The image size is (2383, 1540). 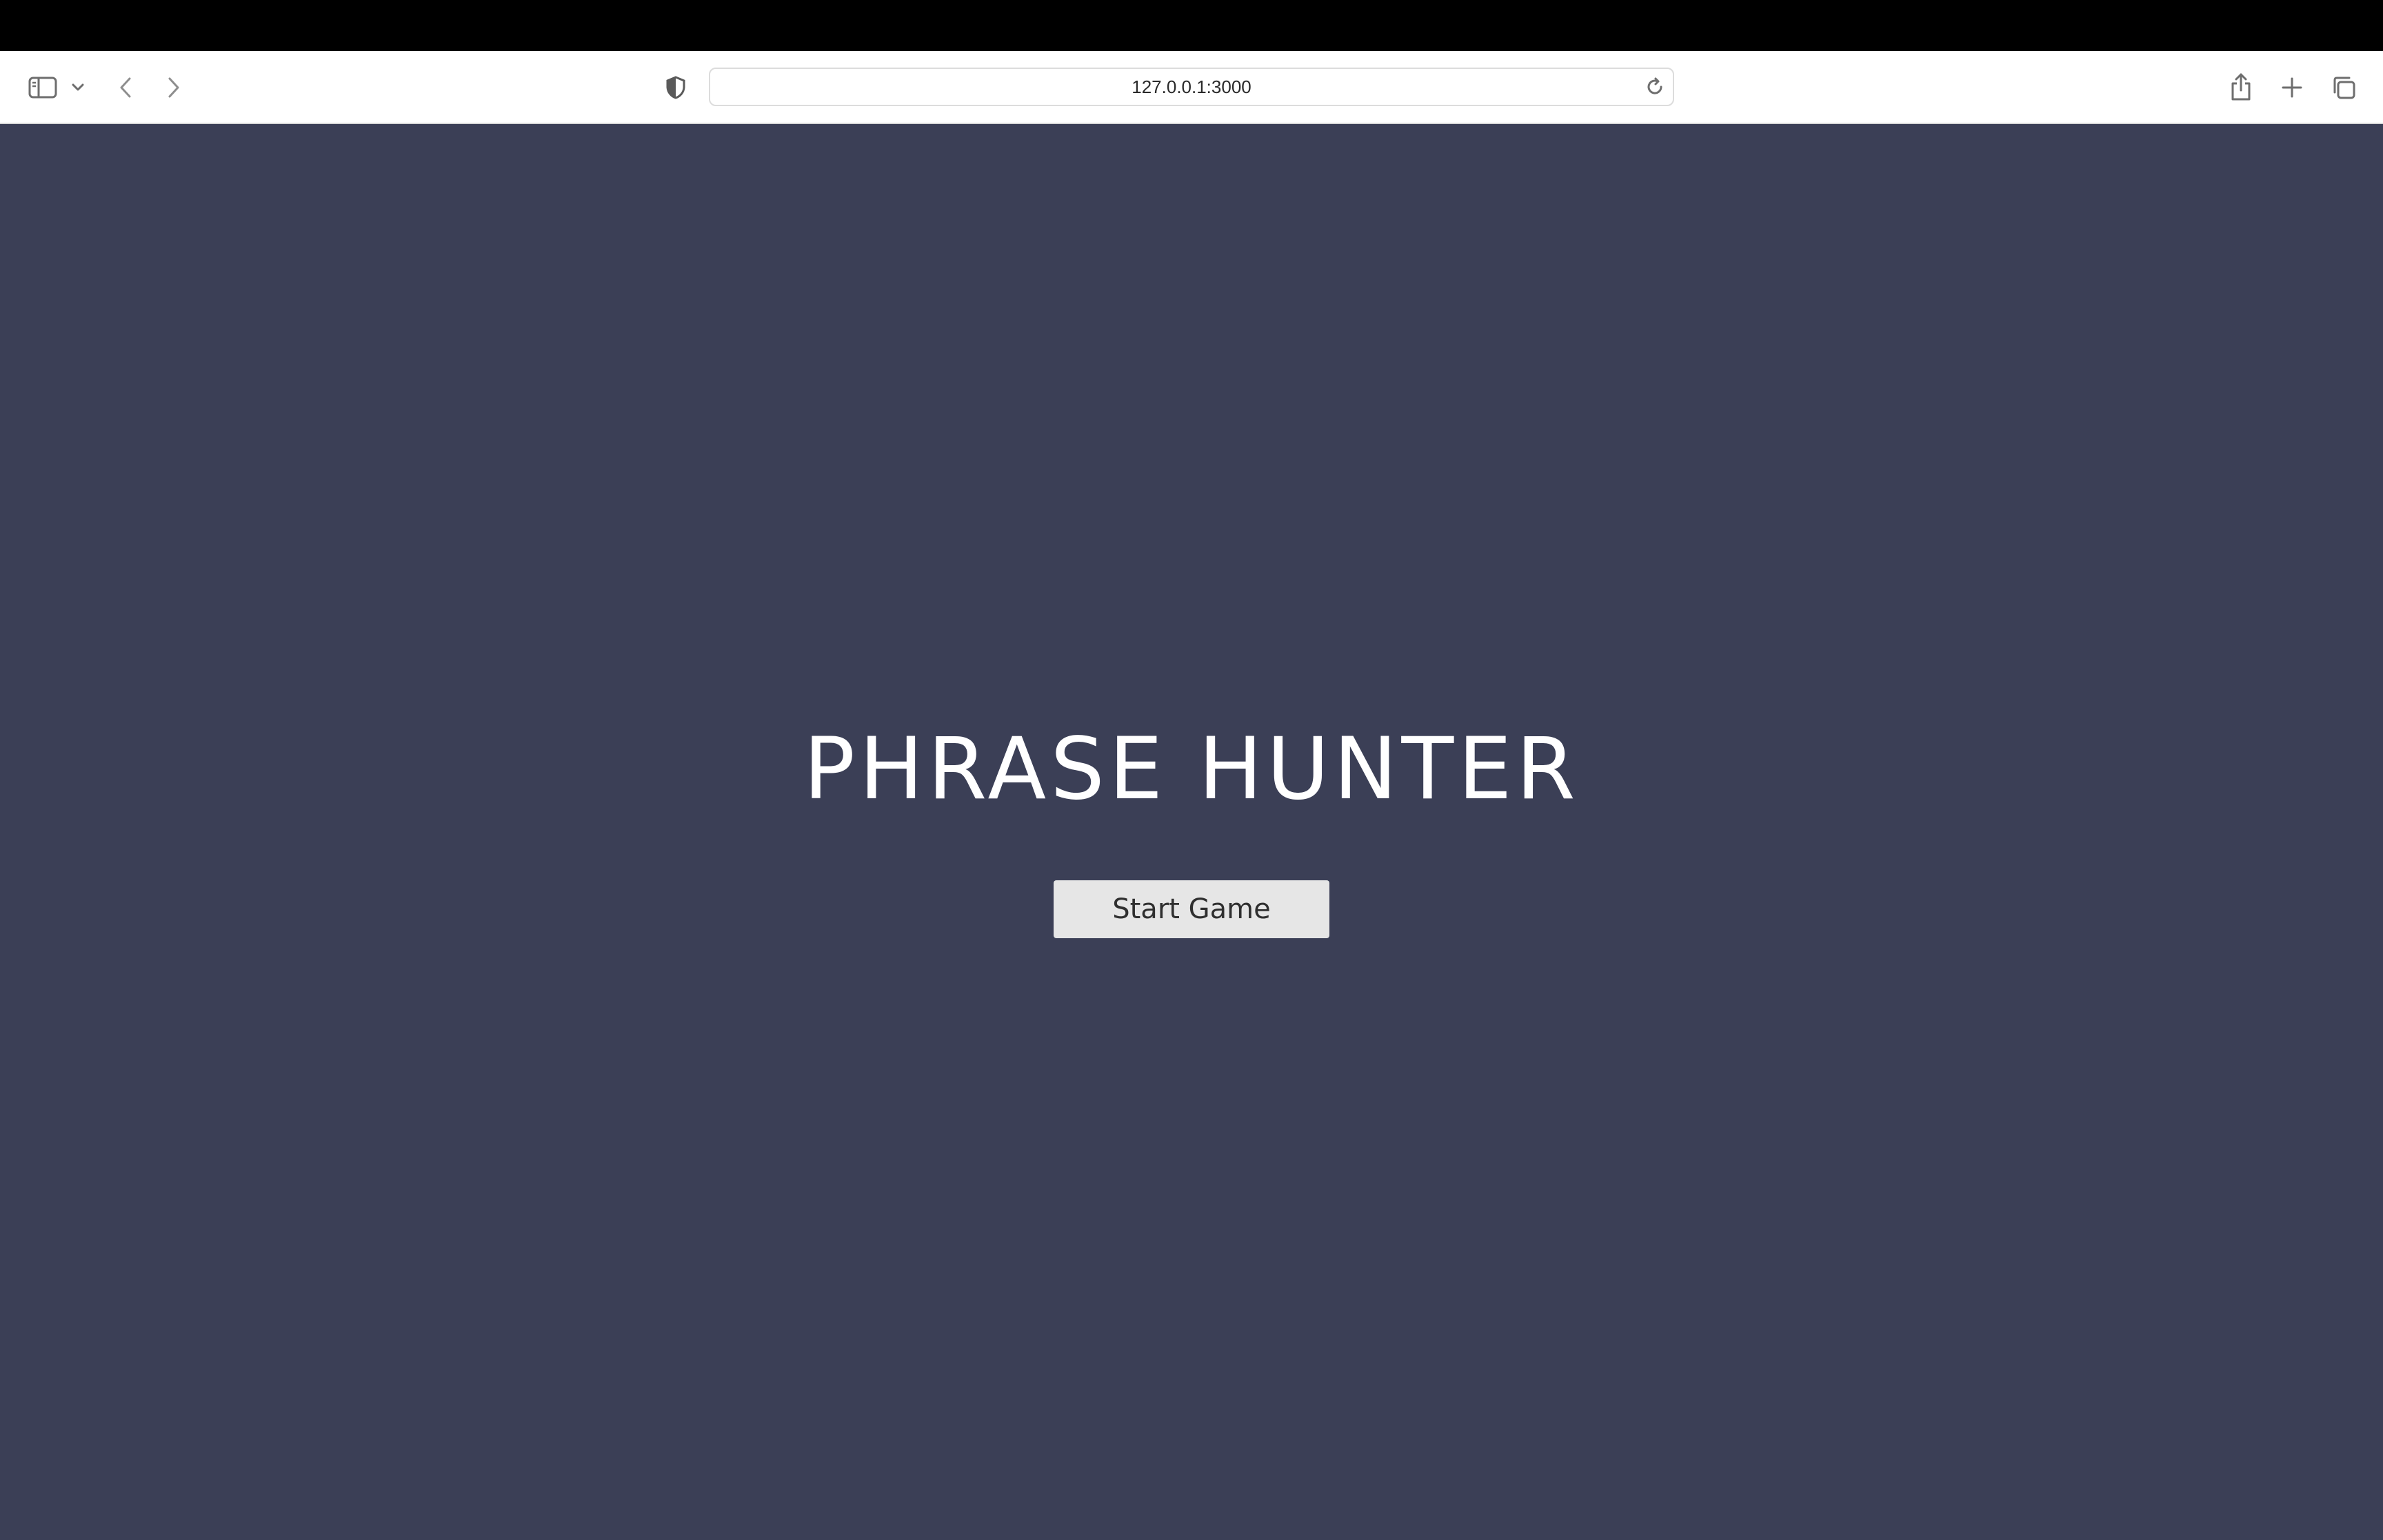 I want to click on browser-toolbar: 127.0.0.1:3000, so click(x=1191, y=88).